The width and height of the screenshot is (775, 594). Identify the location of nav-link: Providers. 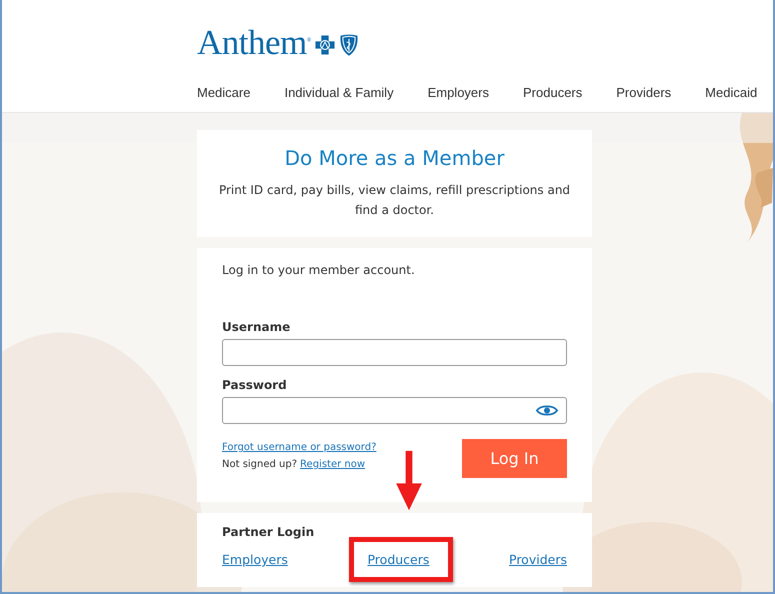
(644, 92).